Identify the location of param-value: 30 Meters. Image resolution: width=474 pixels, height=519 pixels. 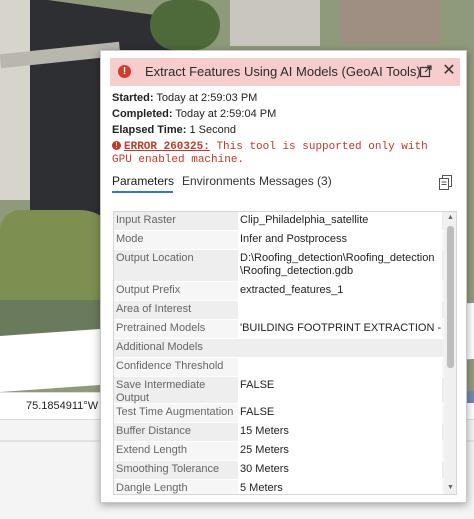
(340, 470).